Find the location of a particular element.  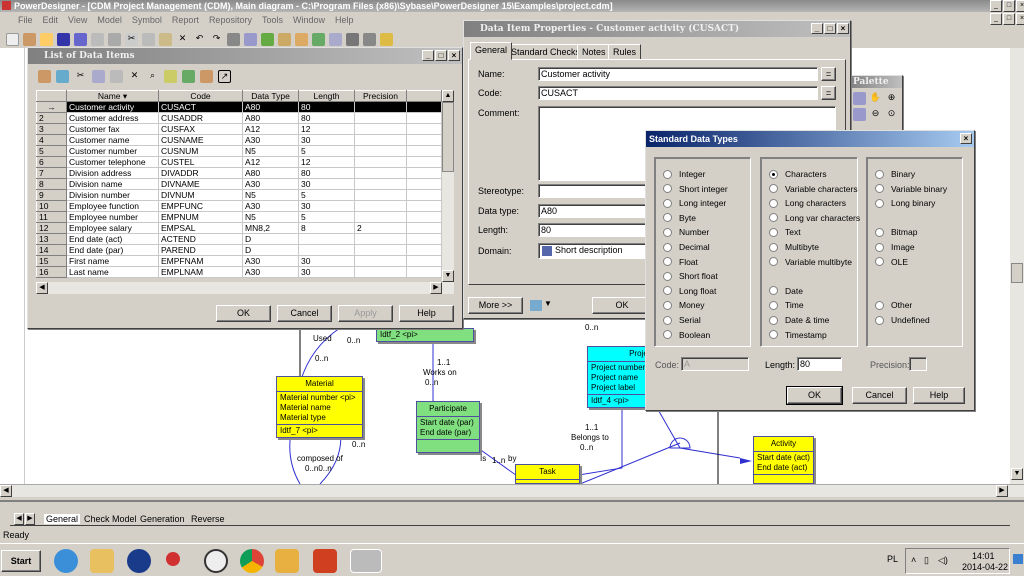

table-row: → Customer activity CUSACT A80 80 is located at coordinates (239, 107).